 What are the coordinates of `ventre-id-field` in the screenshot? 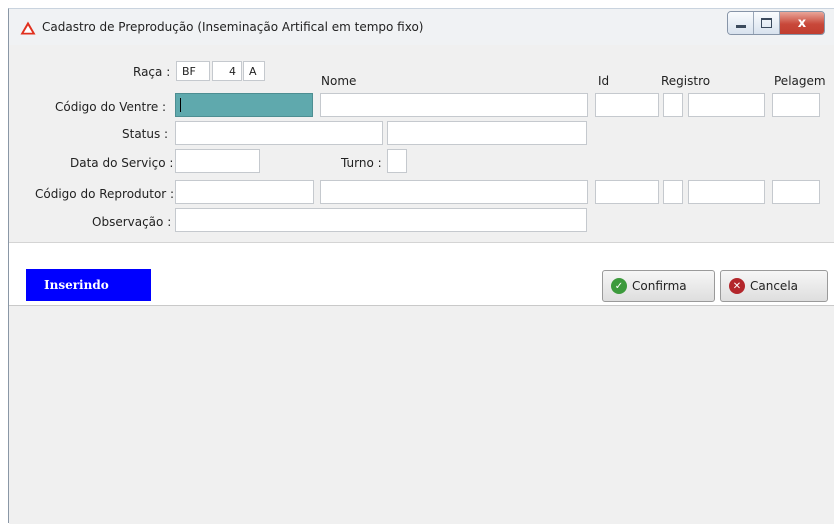 It's located at (627, 105).